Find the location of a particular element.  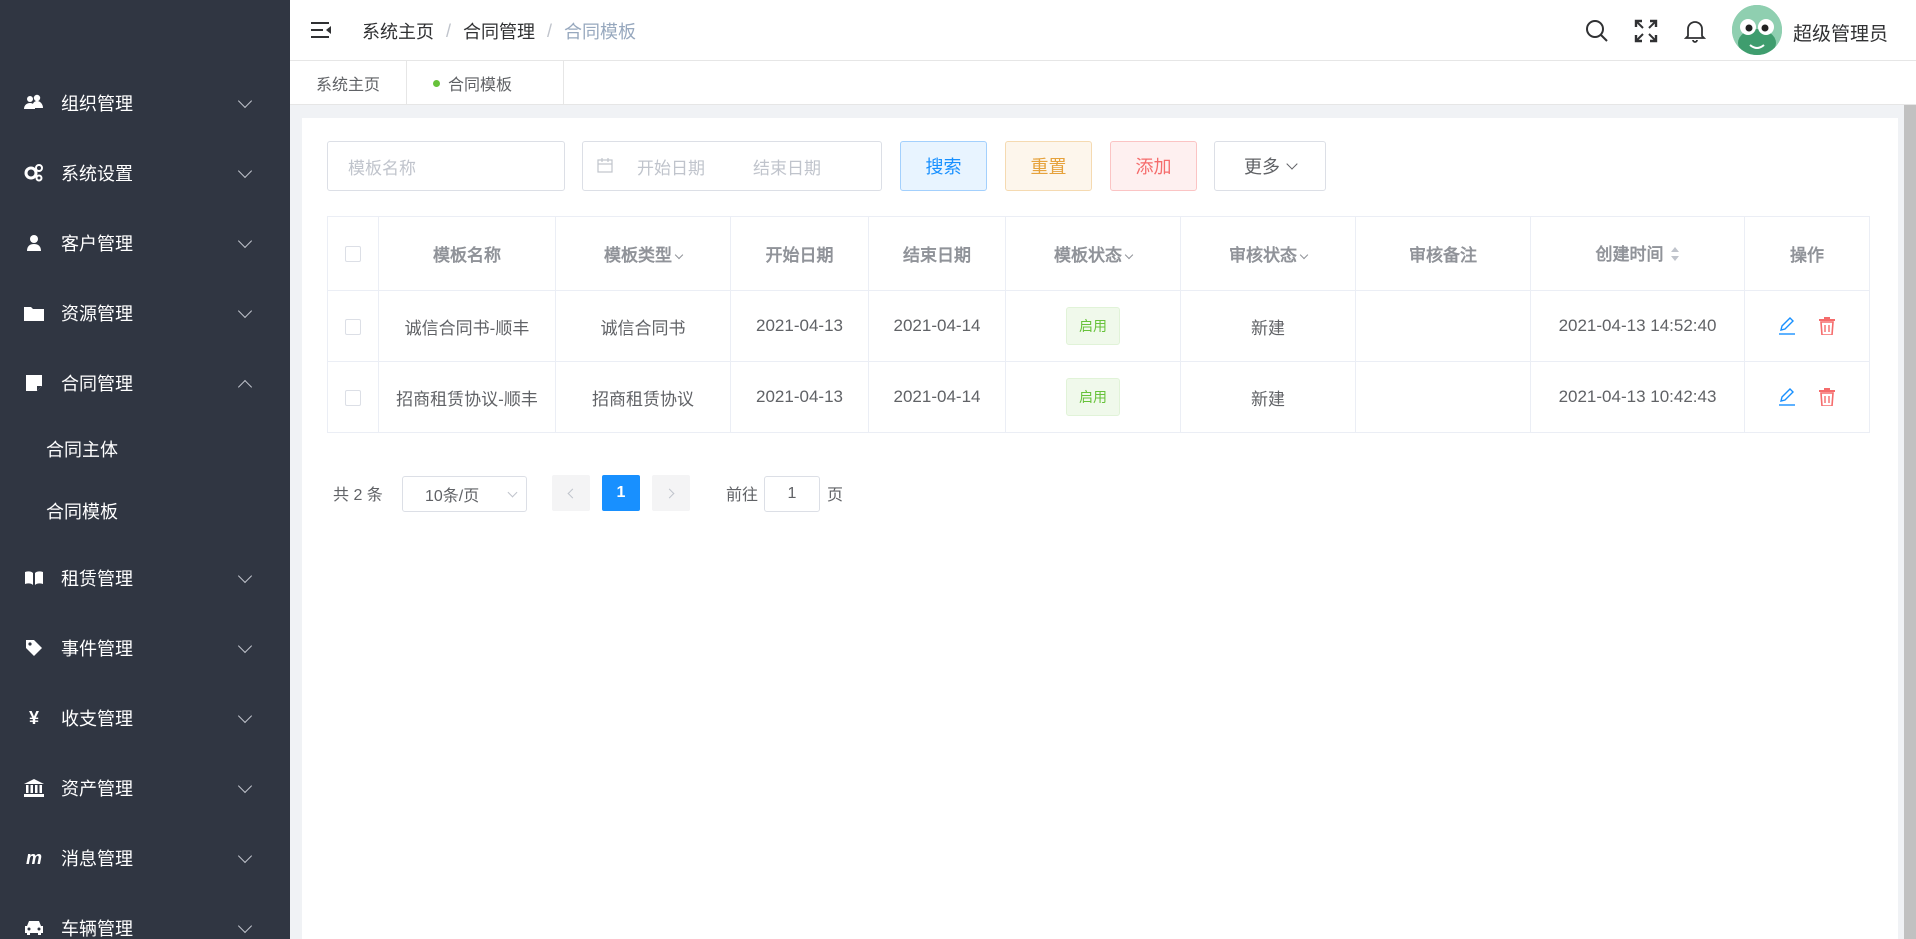

select-all-checkbox is located at coordinates (353, 254).